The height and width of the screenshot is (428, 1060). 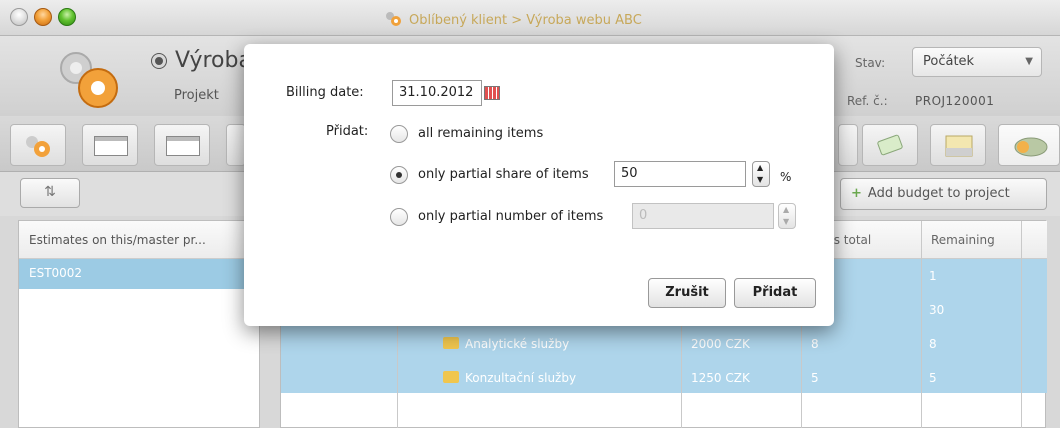 I want to click on table-row: Konzultační služby 1250 CZK 5 5, so click(x=664, y=378).